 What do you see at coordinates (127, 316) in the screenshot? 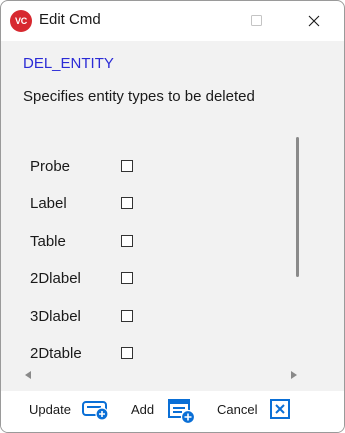
I see `3dlabel-checkbox` at bounding box center [127, 316].